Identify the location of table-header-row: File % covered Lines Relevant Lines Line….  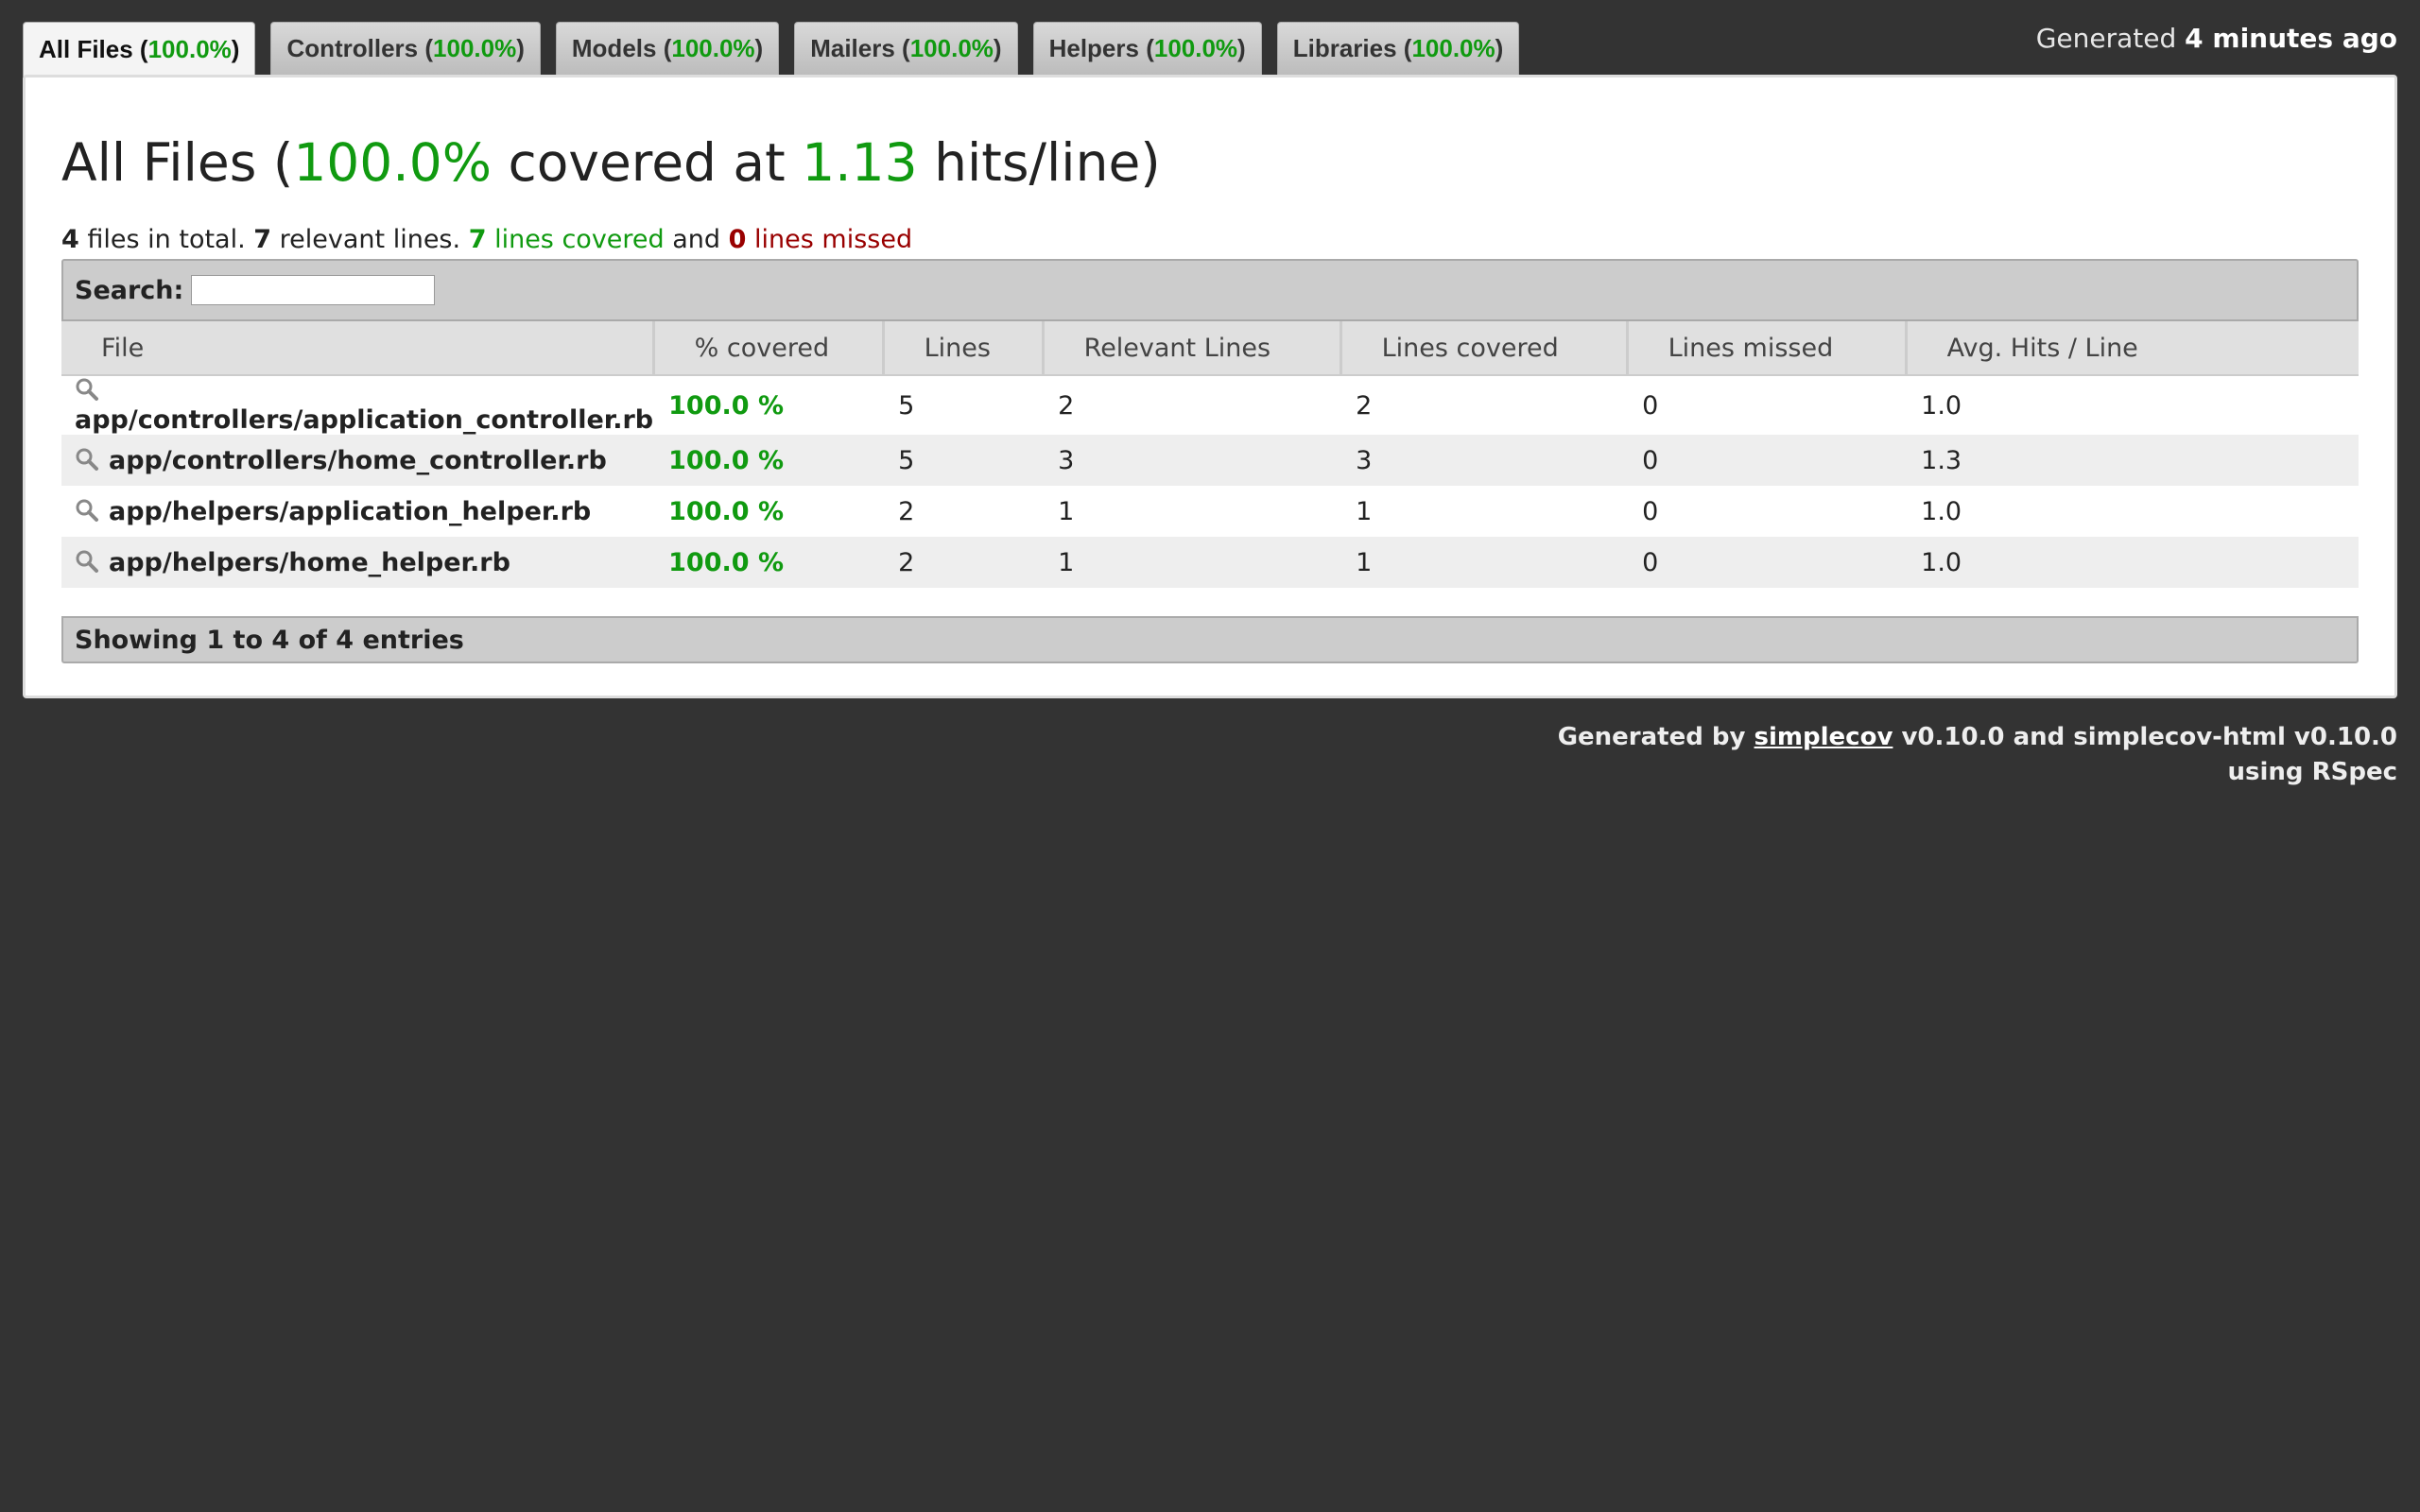
(1210, 348).